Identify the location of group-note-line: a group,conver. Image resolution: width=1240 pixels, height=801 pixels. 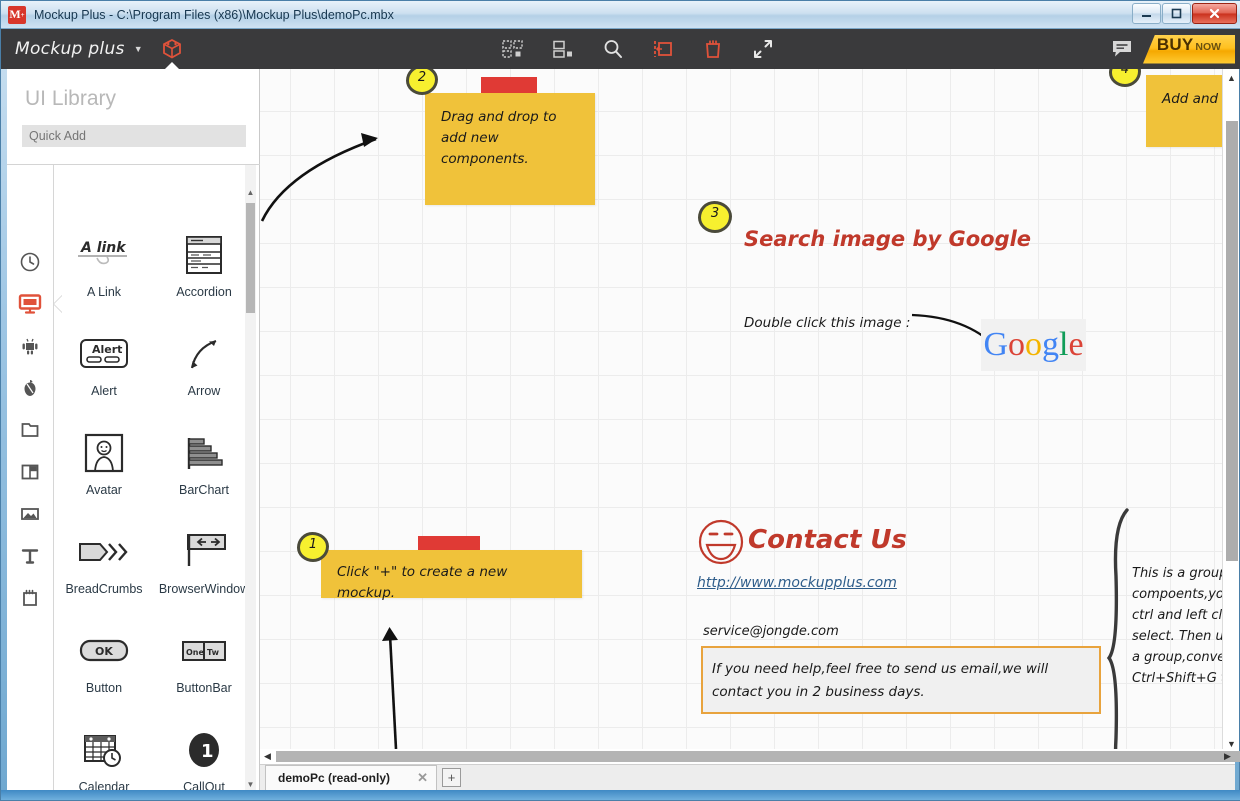
(1181, 657).